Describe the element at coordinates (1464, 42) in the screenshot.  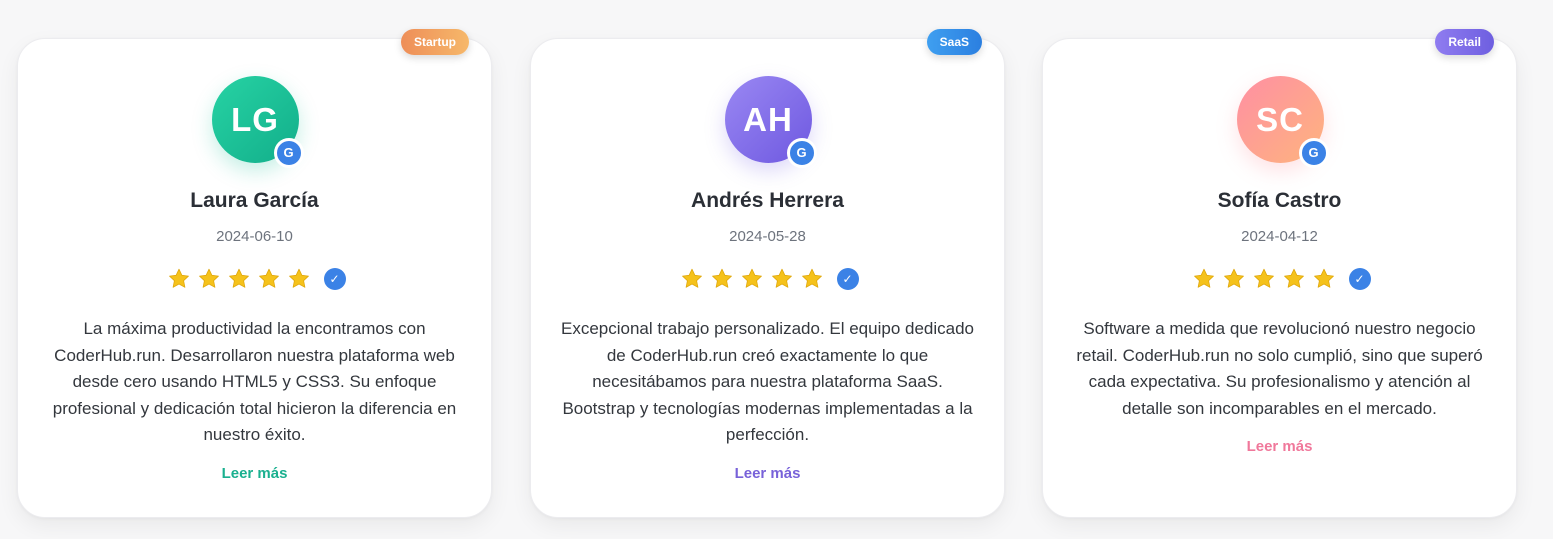
I see `category-badge: Retail` at that location.